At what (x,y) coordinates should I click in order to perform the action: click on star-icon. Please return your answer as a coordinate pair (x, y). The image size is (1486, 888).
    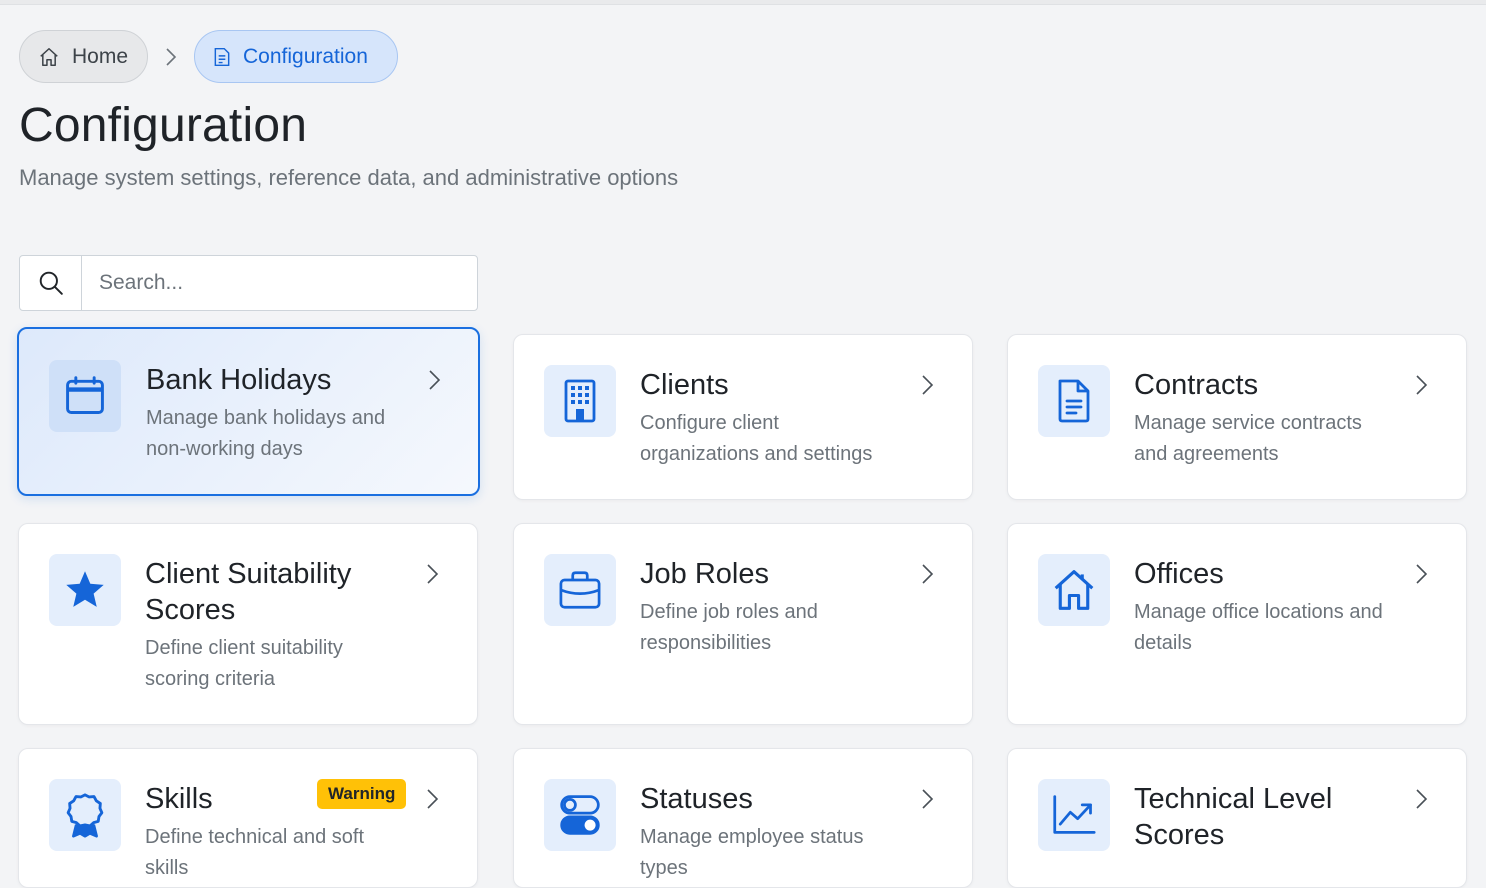
    Looking at the image, I should click on (85, 589).